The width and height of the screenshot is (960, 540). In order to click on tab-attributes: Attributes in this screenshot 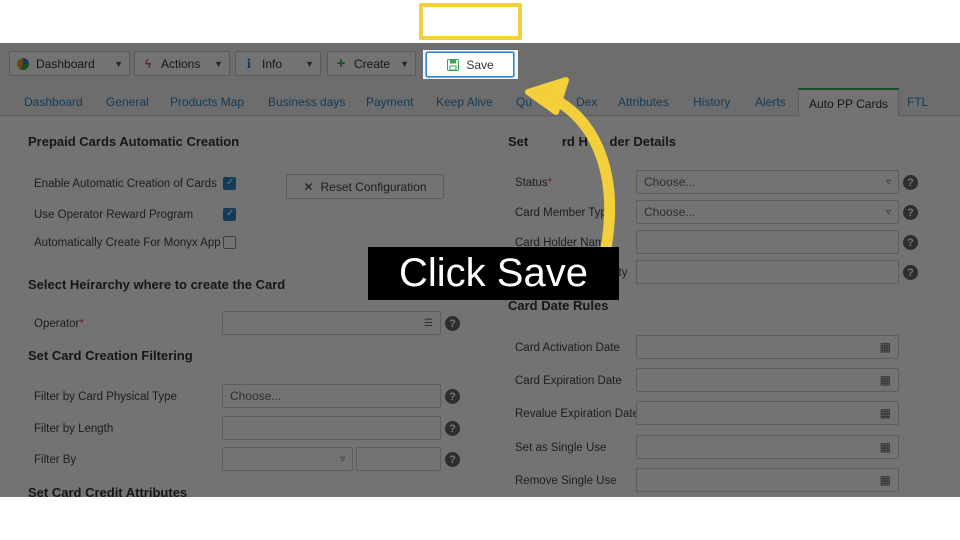, I will do `click(643, 102)`.